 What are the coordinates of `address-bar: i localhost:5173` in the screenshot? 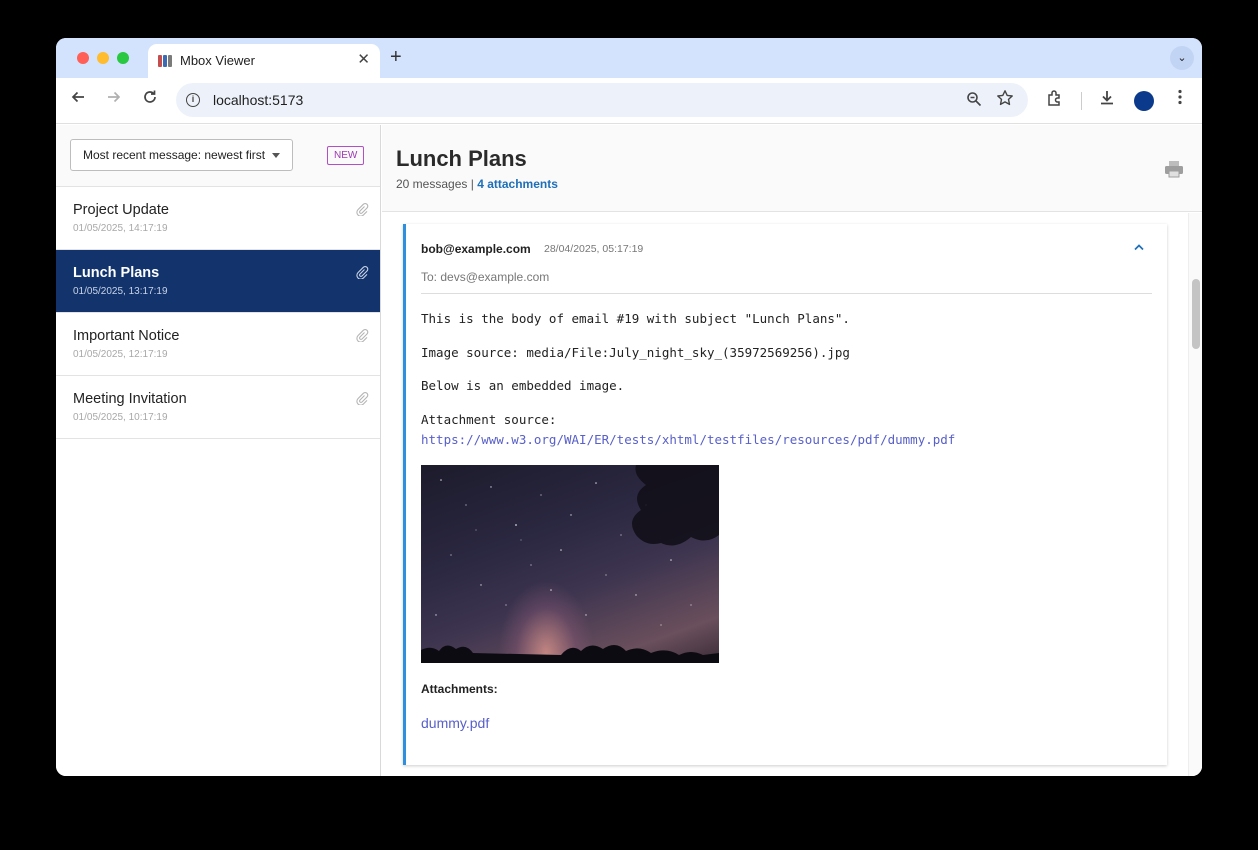 It's located at (602, 100).